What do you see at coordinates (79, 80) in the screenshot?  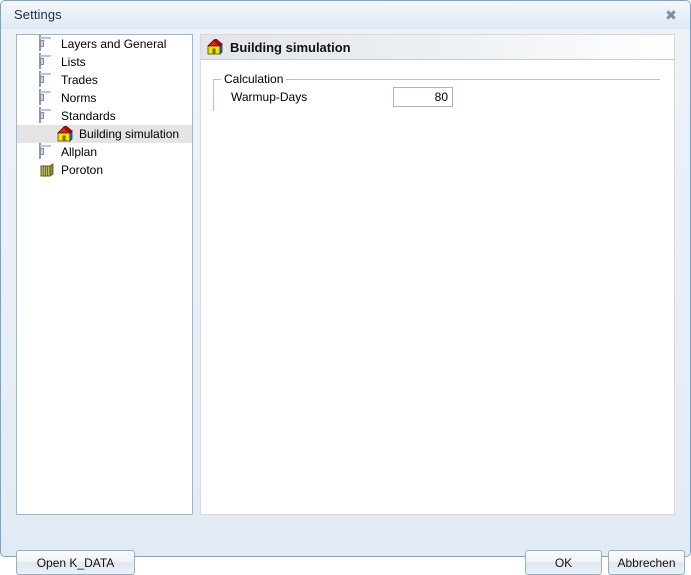 I see `tree-item-label: Trades` at bounding box center [79, 80].